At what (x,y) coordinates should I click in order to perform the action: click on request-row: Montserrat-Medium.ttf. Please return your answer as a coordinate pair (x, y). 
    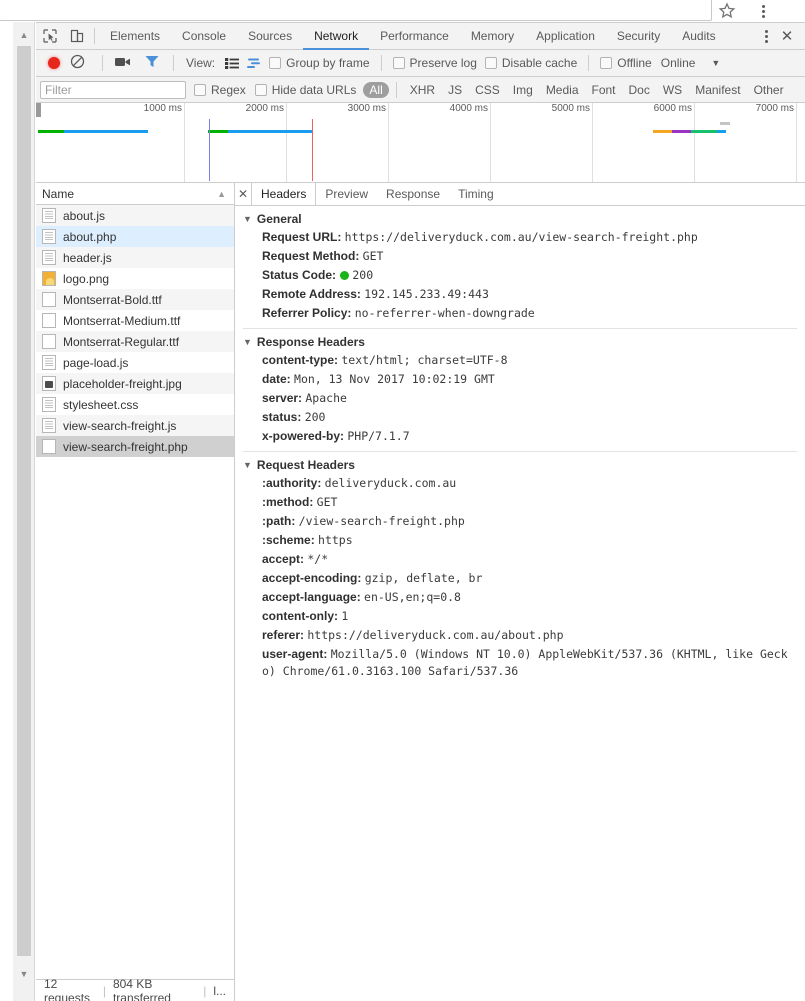
    Looking at the image, I should click on (135, 320).